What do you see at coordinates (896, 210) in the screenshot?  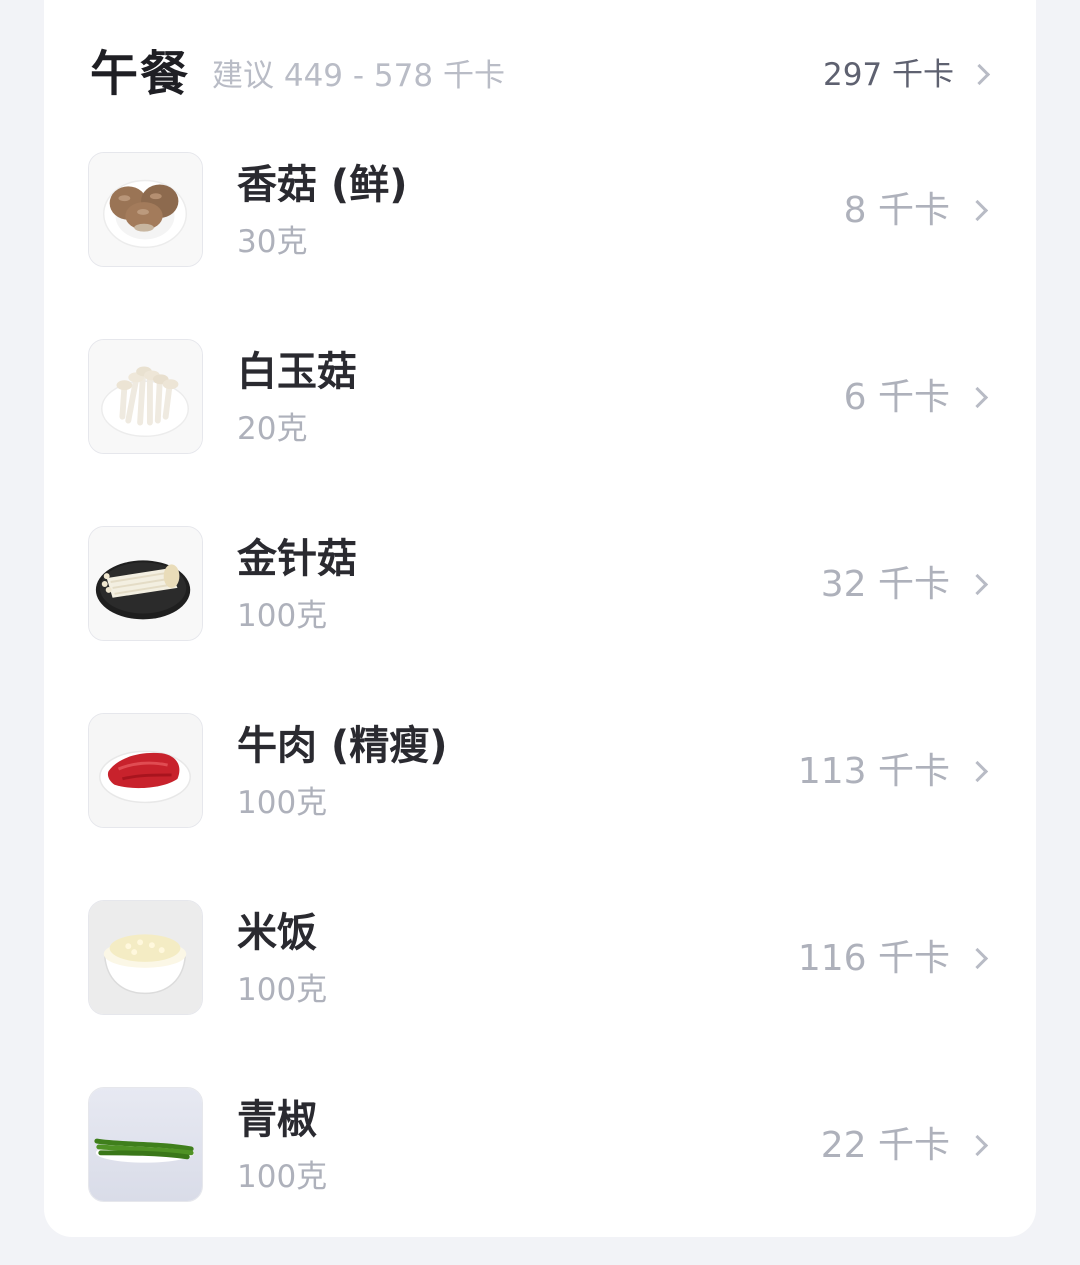 I see `food-calories: 8 千卡` at bounding box center [896, 210].